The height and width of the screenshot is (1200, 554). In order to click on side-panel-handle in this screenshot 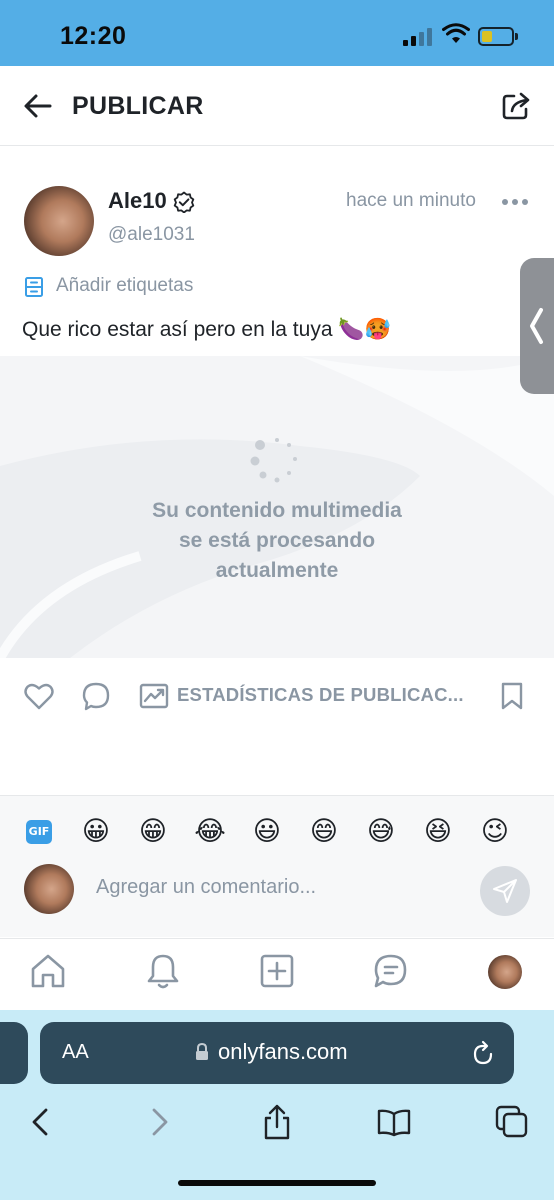, I will do `click(537, 326)`.